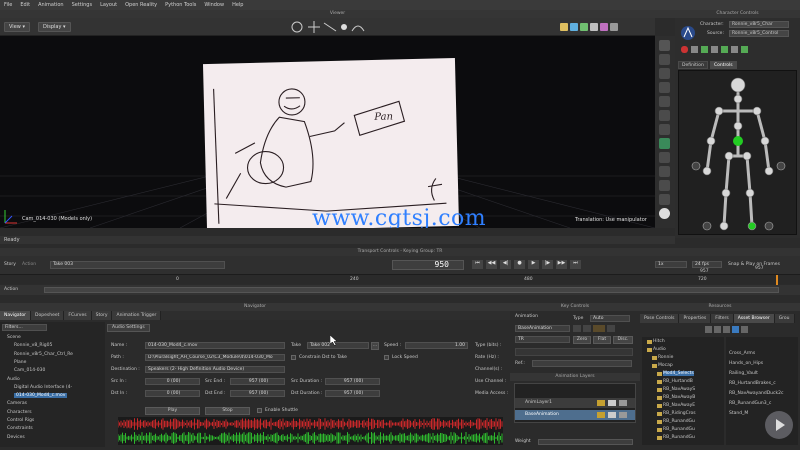 The image size is (800, 450). What do you see at coordinates (16, 437) in the screenshot?
I see `tree-item: Devices` at bounding box center [16, 437].